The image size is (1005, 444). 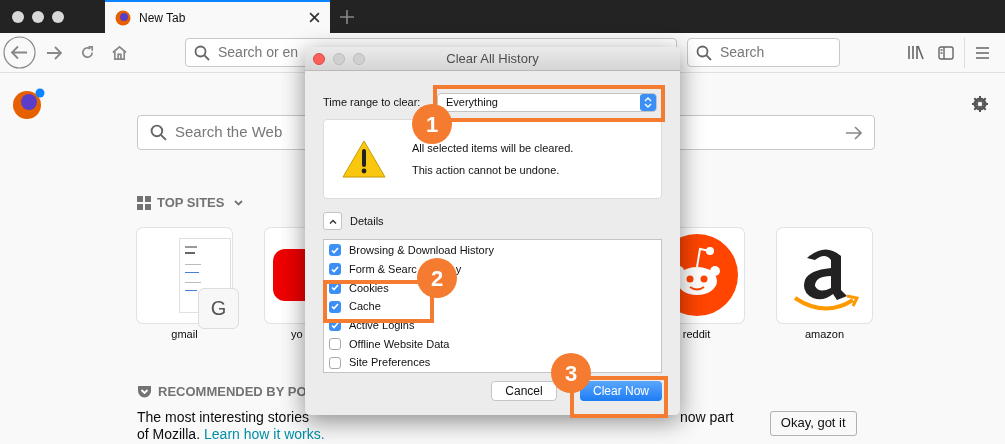 What do you see at coordinates (191, 203) in the screenshot?
I see `section-heading: TOP SITES` at bounding box center [191, 203].